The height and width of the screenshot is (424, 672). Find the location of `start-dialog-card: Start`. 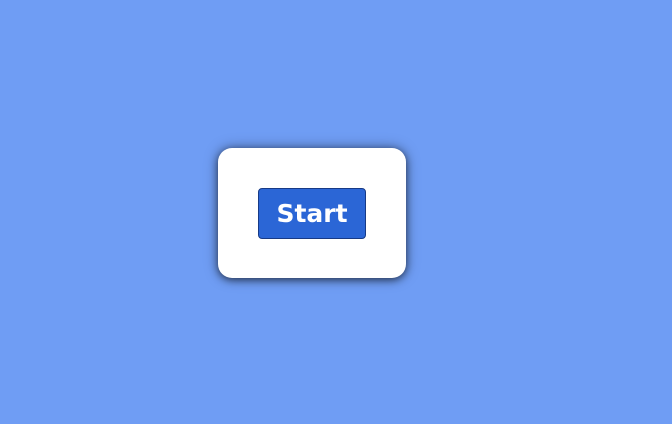

start-dialog-card: Start is located at coordinates (312, 213).